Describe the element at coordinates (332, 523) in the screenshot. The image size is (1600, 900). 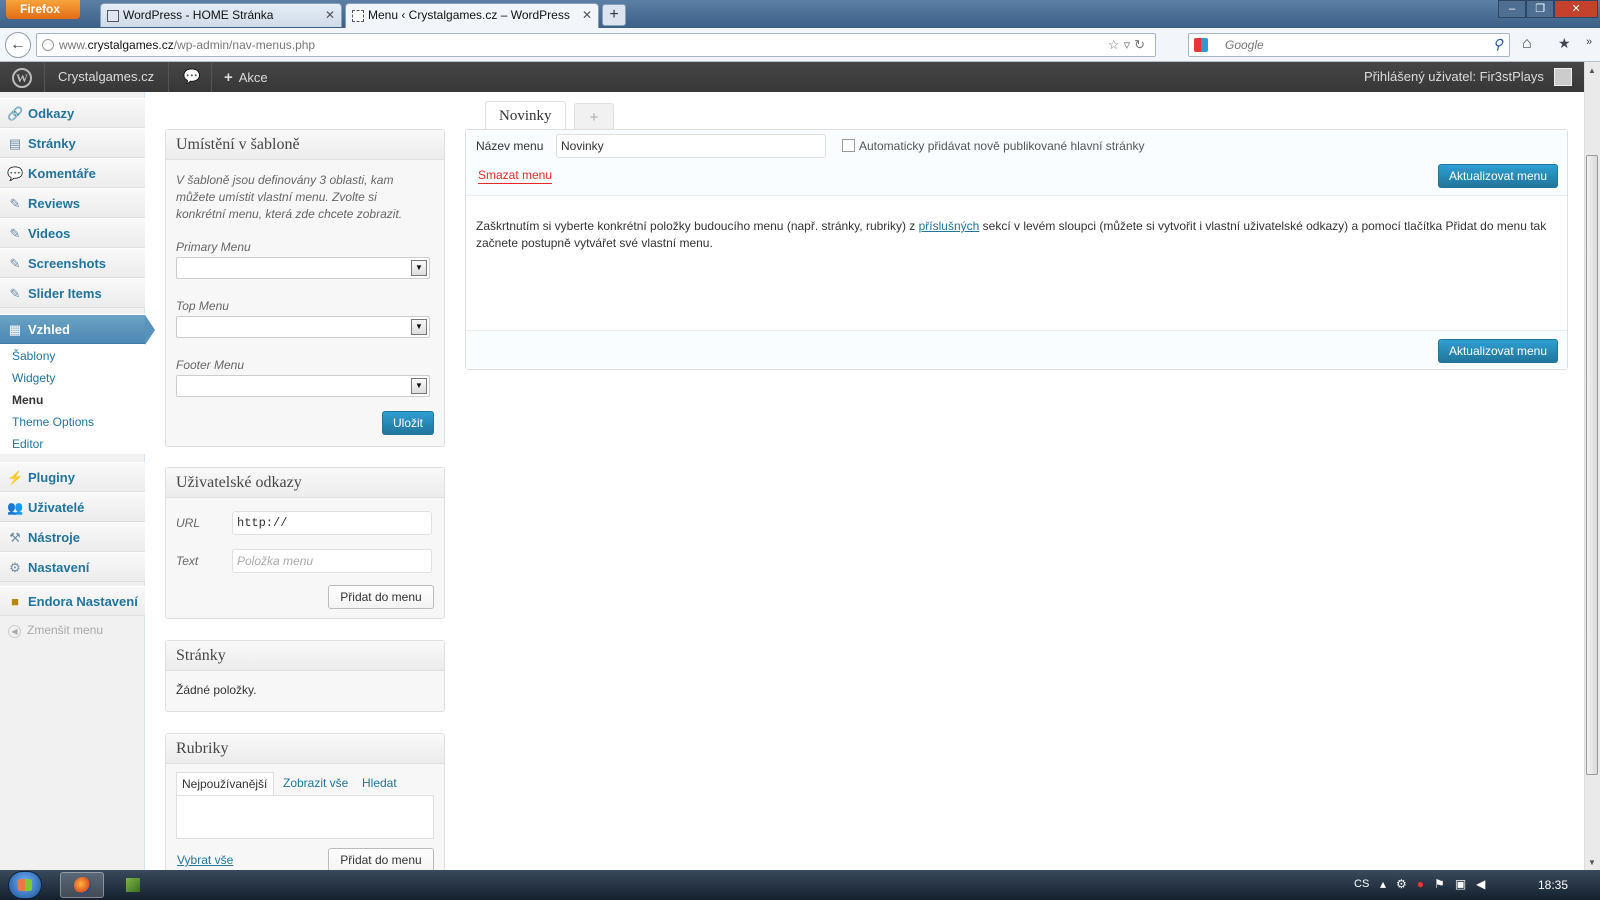
I see `custom-link-url-input: http://` at that location.